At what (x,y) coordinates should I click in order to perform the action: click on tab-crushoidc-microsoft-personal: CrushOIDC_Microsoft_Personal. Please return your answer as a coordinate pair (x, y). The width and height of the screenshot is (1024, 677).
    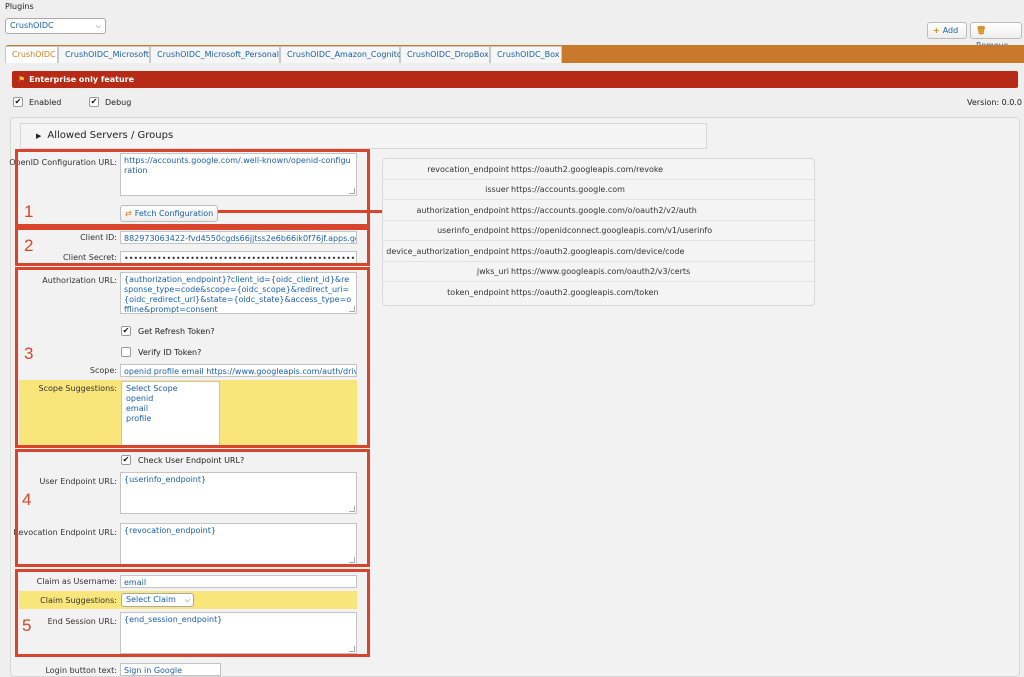
    Looking at the image, I should click on (215, 54).